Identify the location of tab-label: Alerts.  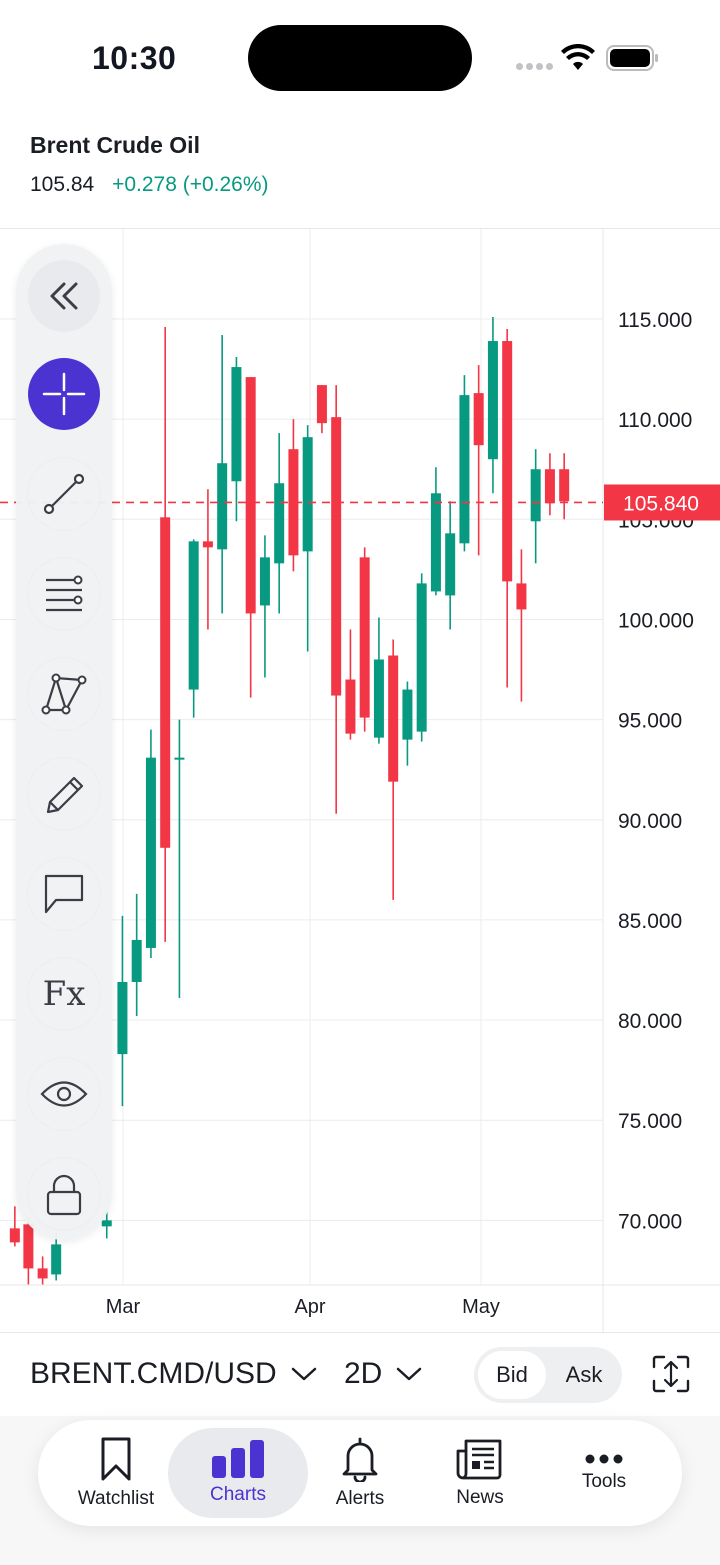
(360, 1498).